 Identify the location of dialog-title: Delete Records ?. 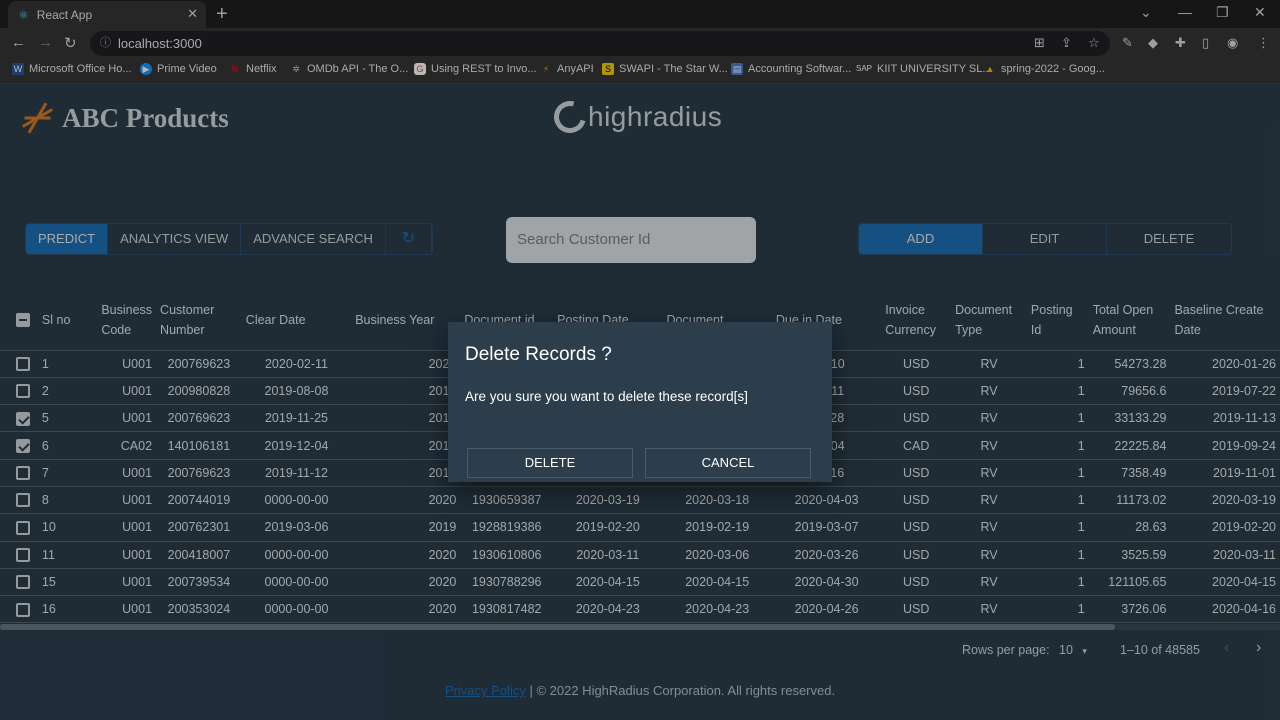
(538, 354).